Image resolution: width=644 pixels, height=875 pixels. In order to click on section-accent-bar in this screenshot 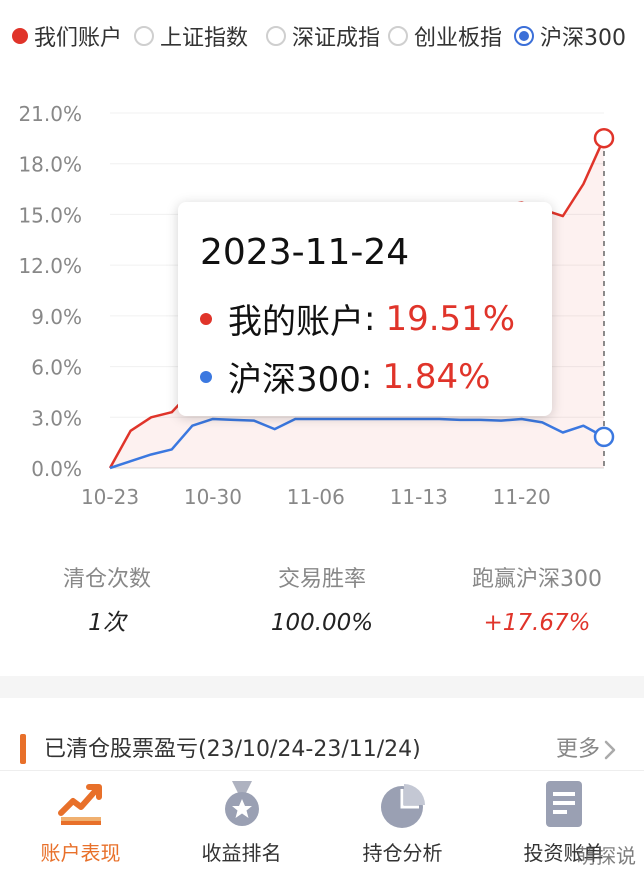, I will do `click(23, 749)`.